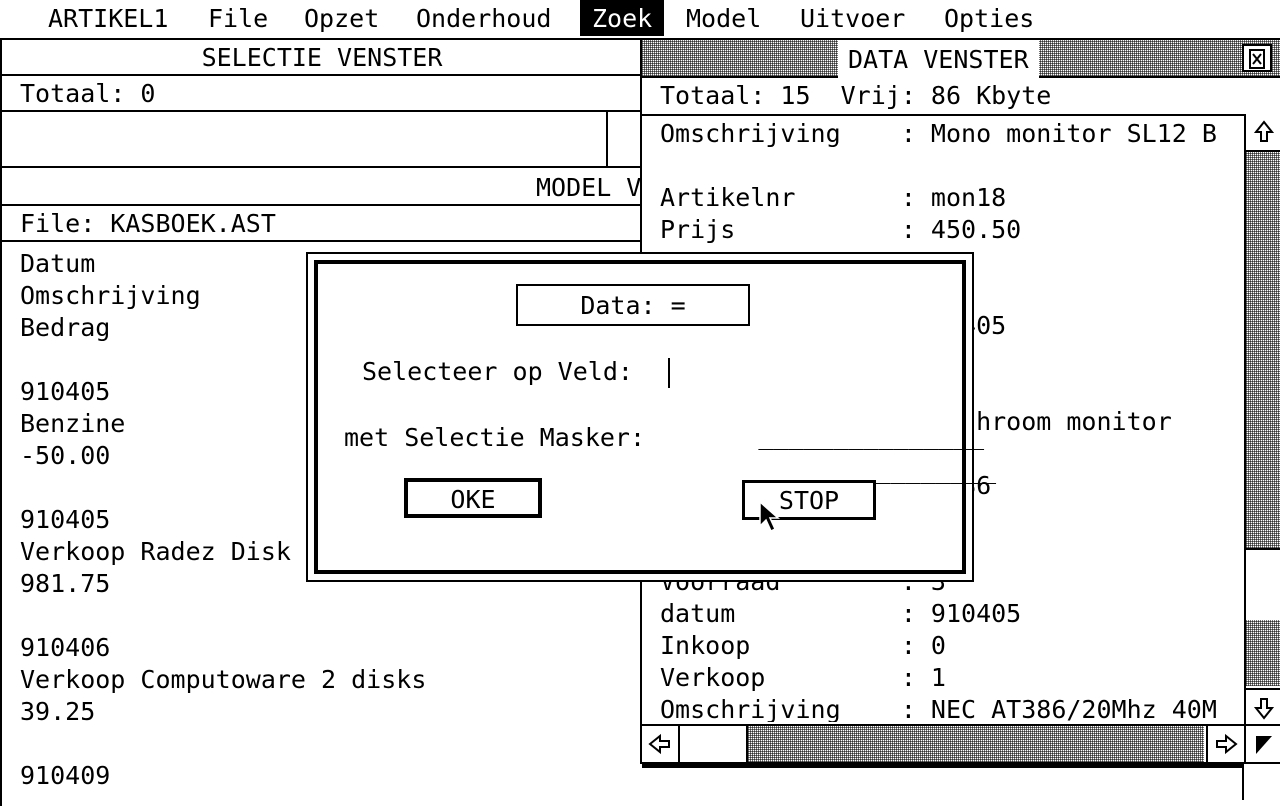 Image resolution: width=1280 pixels, height=806 pixels. Describe the element at coordinates (473, 498) in the screenshot. I see `ok-button: OKE` at that location.